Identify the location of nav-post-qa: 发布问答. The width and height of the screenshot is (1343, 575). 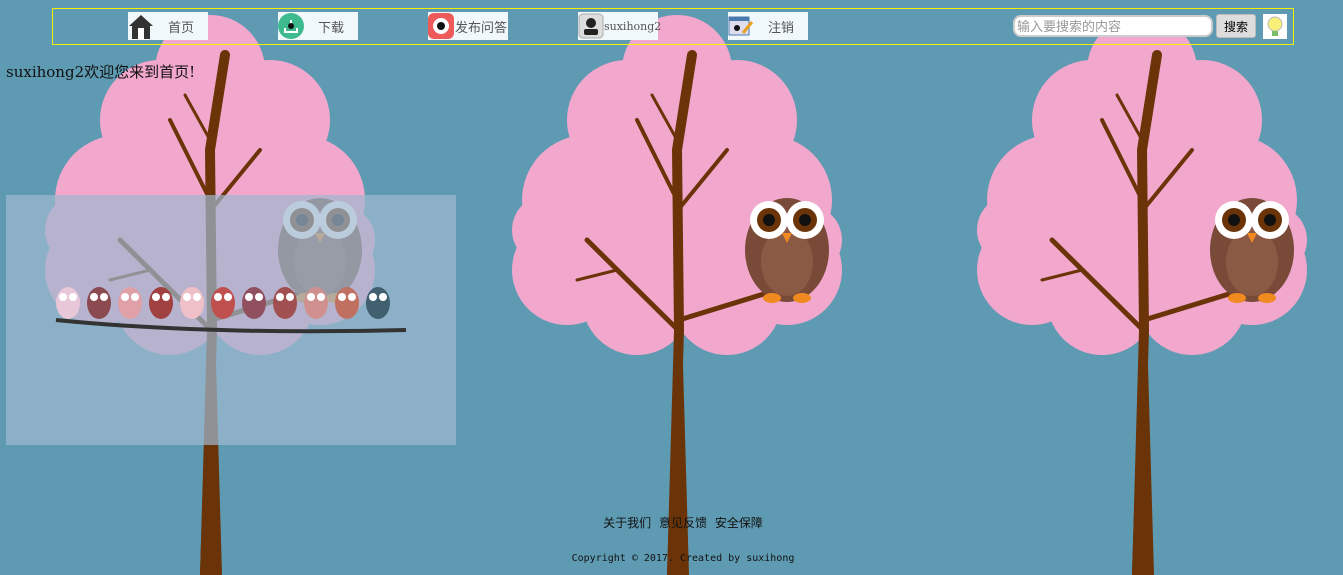
(468, 26).